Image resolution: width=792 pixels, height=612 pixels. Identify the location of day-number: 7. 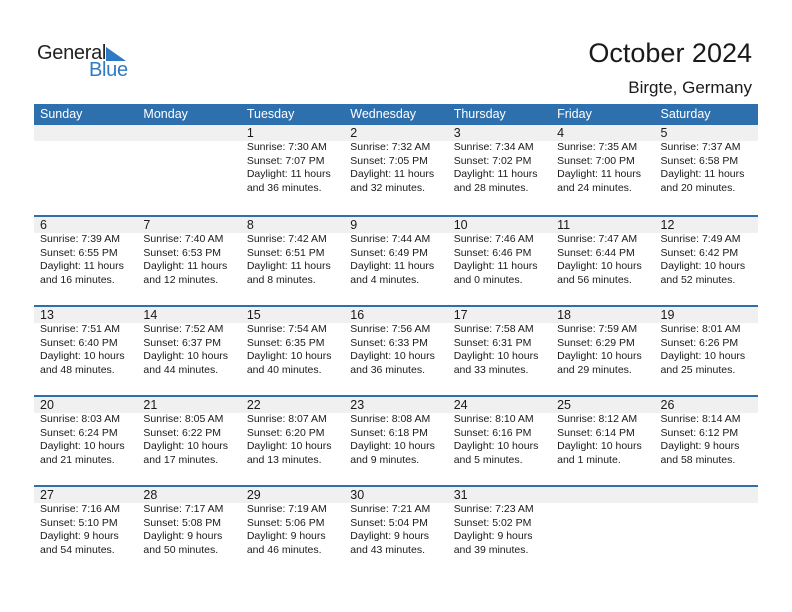
(147, 225).